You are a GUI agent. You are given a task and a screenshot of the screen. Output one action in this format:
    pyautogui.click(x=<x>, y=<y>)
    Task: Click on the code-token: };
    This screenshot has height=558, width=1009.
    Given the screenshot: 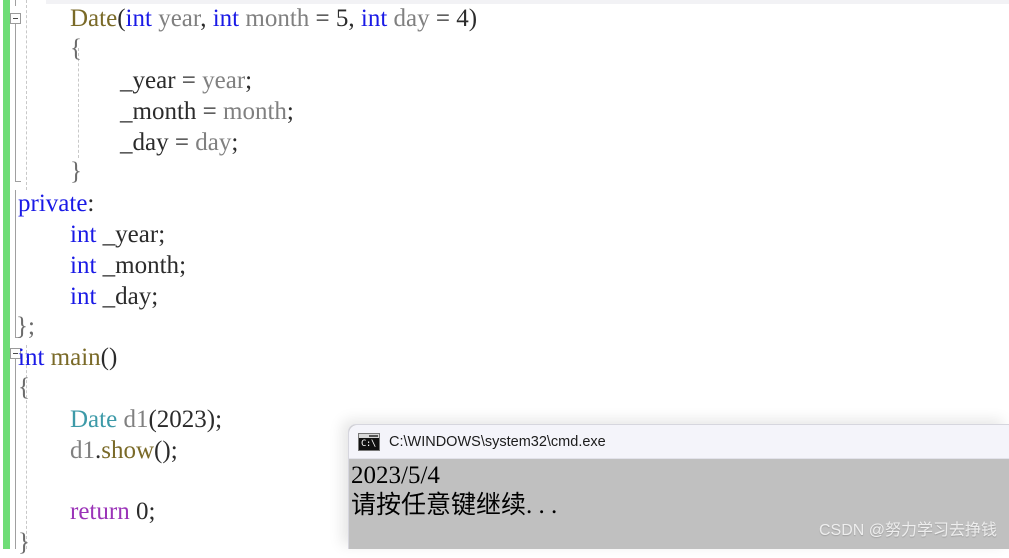 What is the action you would take?
    pyautogui.click(x=25, y=326)
    